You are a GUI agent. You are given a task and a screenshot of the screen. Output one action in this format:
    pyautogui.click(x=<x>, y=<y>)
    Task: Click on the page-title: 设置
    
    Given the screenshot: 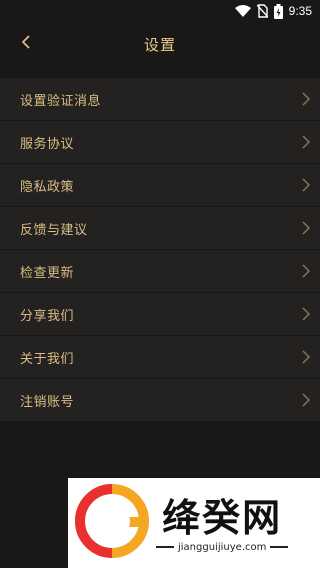 What is the action you would take?
    pyautogui.click(x=159, y=44)
    